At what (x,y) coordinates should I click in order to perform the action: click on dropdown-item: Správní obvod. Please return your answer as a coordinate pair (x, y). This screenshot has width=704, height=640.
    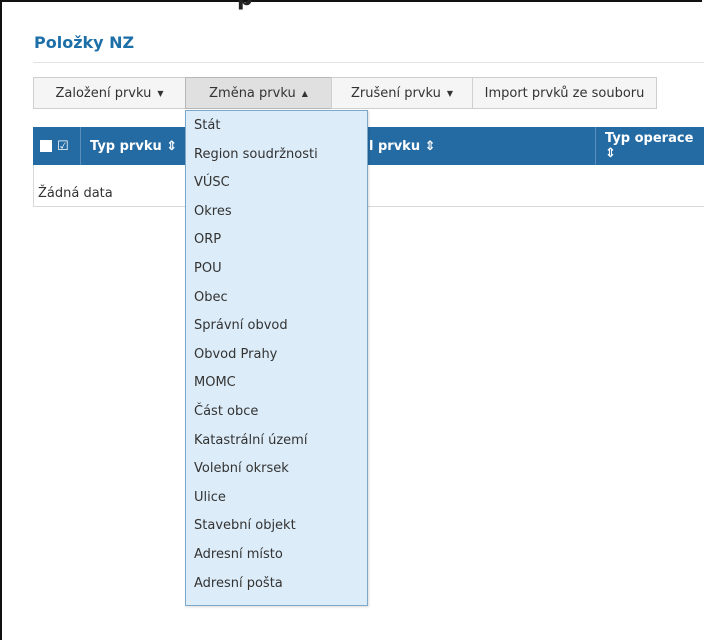
    Looking at the image, I should click on (241, 325).